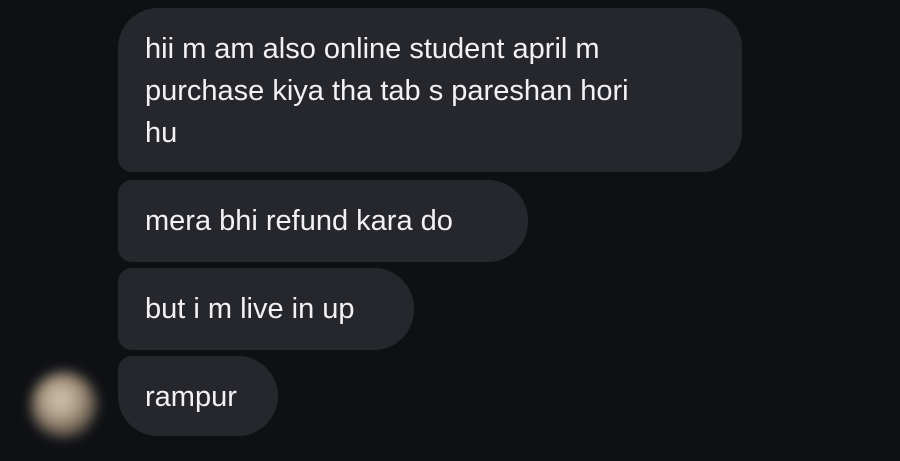 This screenshot has width=900, height=461. I want to click on message-bubble: mera bhi refund kara do, so click(323, 221).